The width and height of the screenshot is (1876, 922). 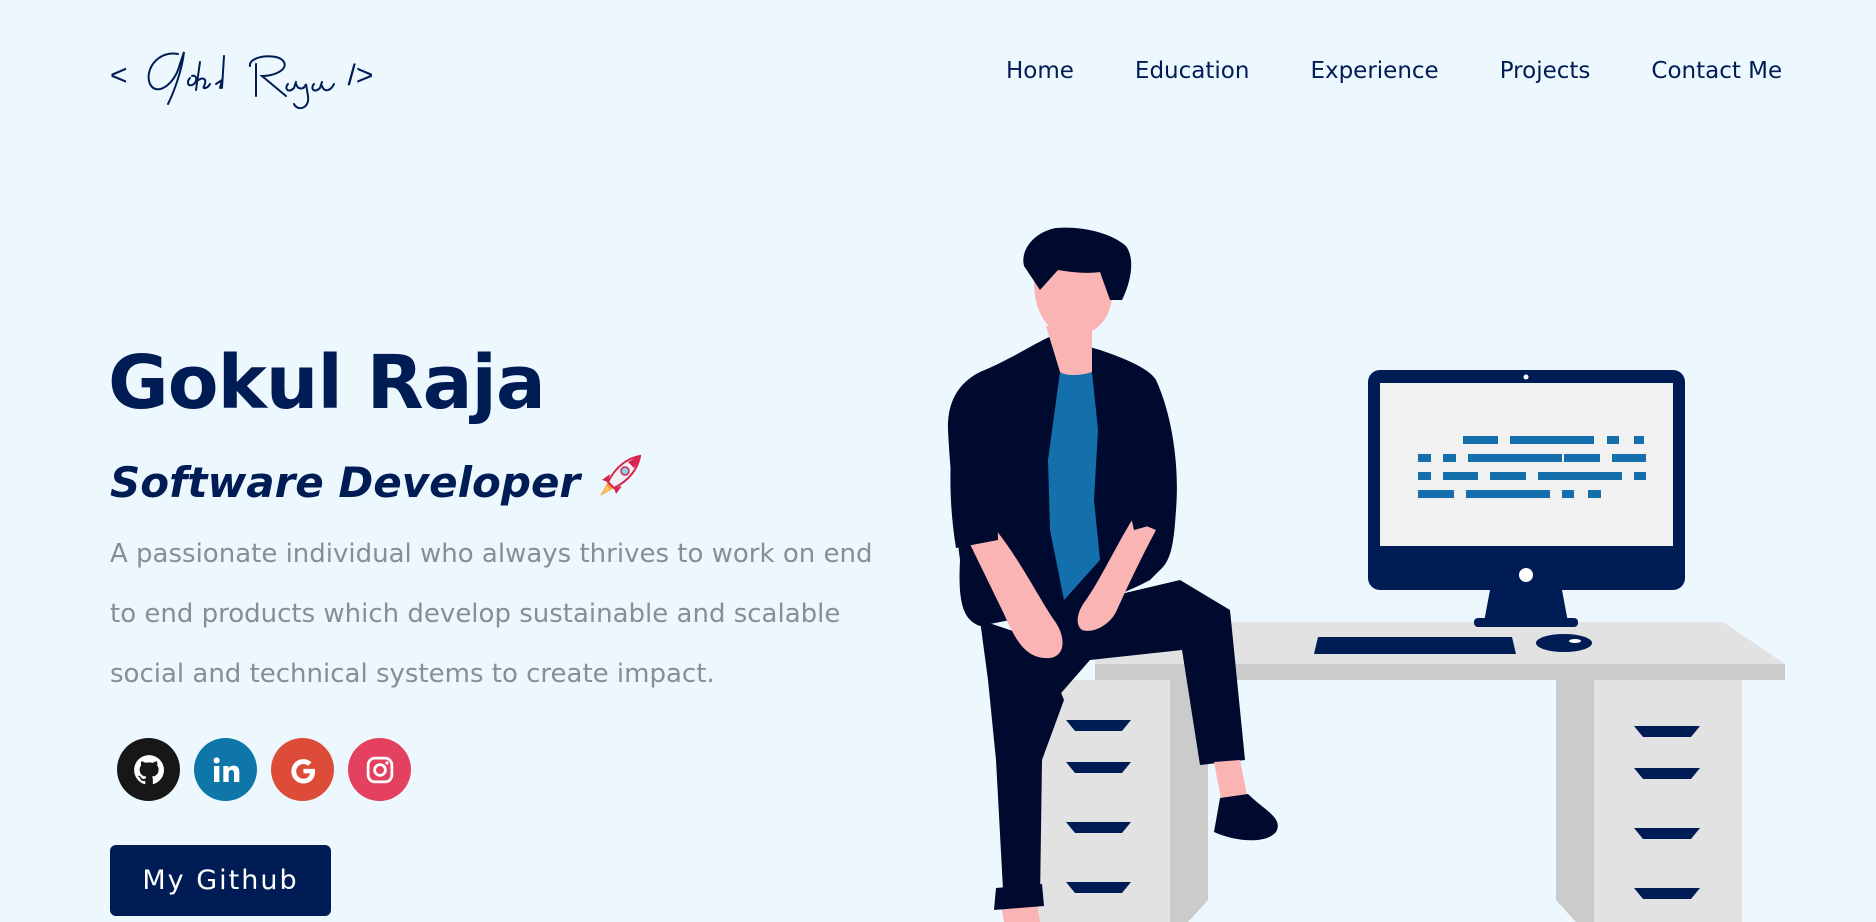 I want to click on social-links, so click(x=264, y=769).